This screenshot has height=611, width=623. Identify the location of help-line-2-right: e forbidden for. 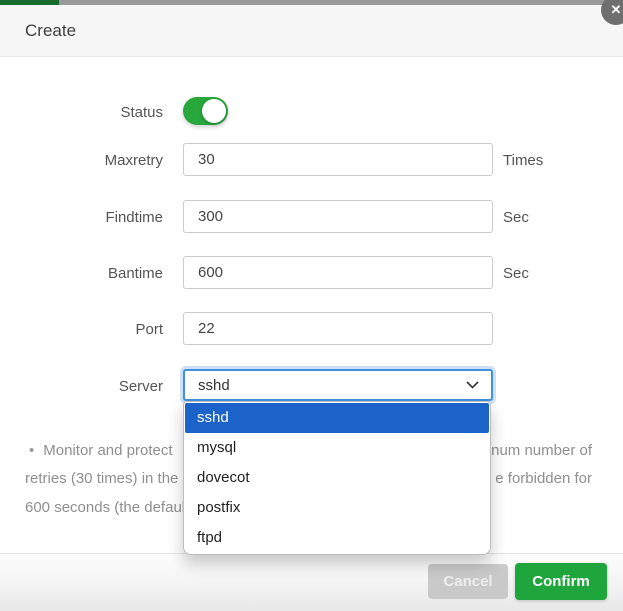
(543, 478).